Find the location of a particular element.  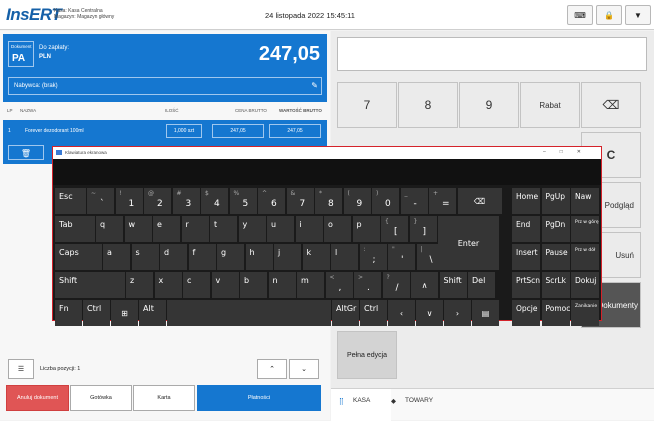

key-fn: Fn is located at coordinates (68, 313).